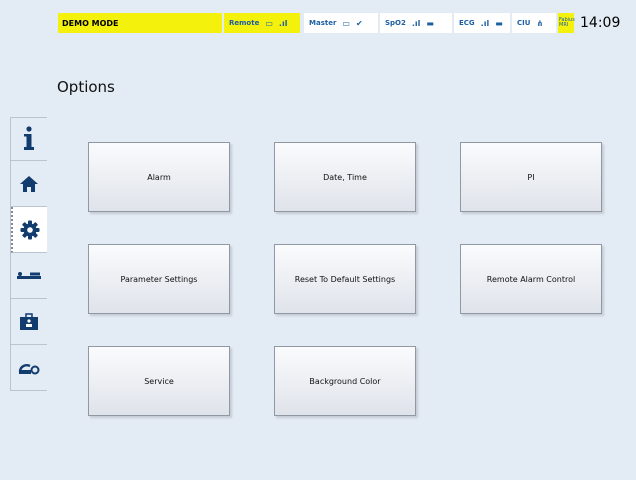  I want to click on medical-case-icon, so click(29, 321).